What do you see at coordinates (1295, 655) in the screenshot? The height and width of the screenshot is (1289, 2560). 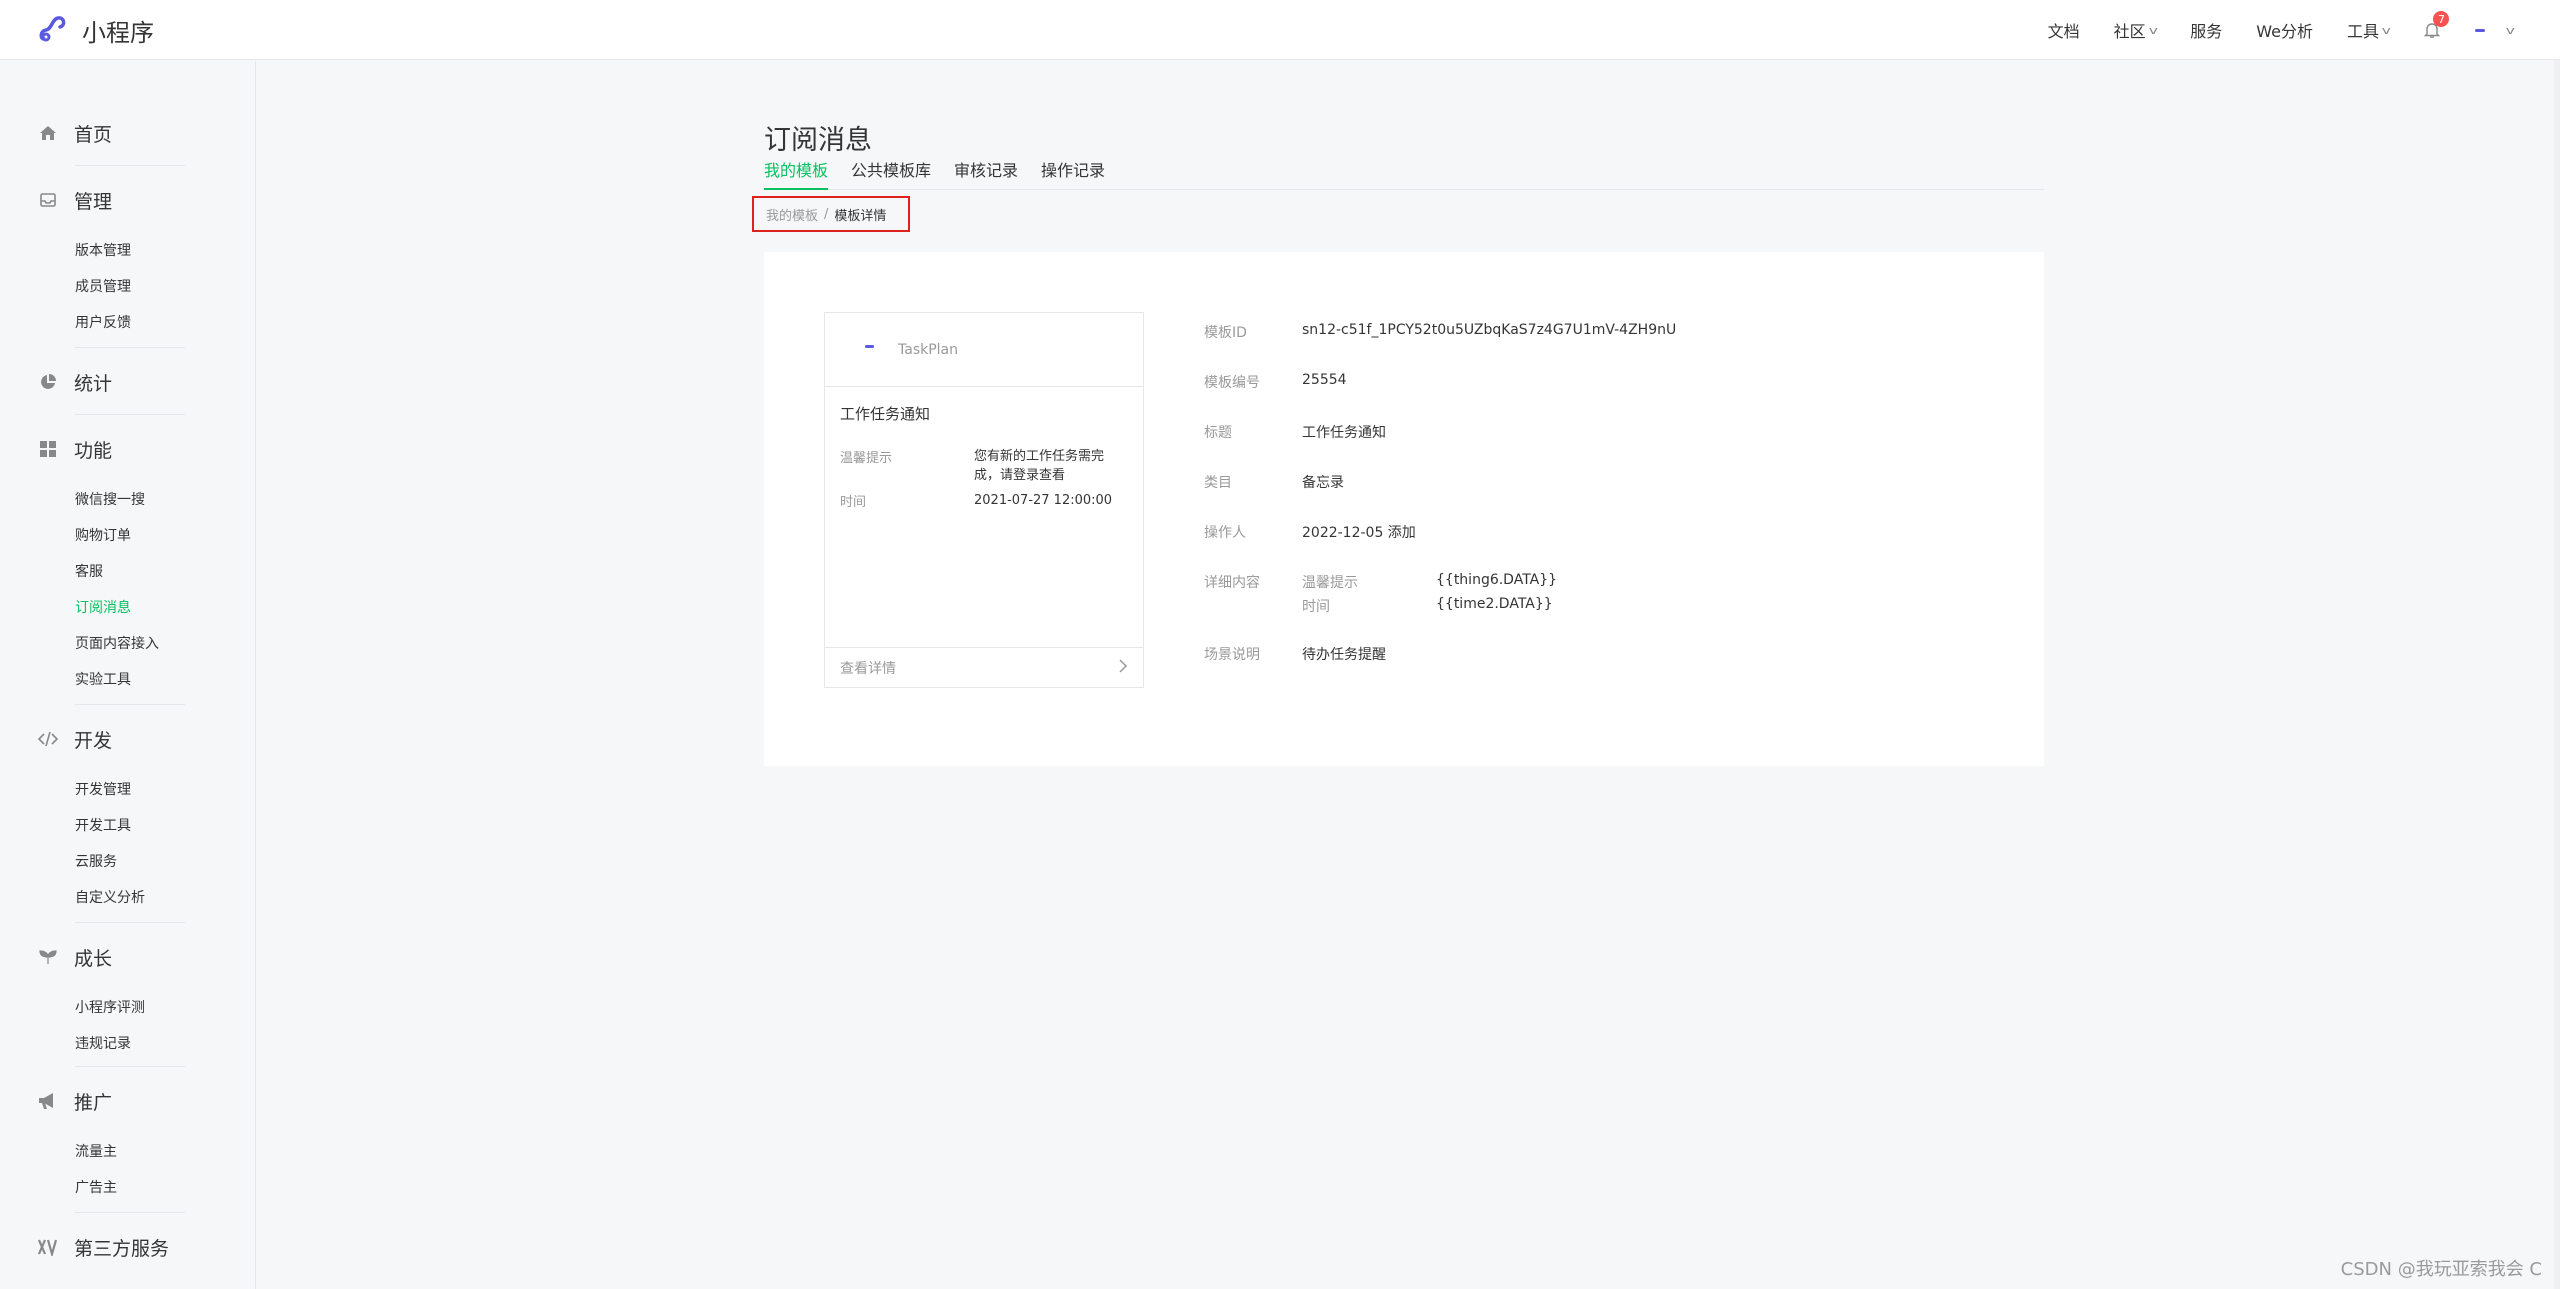 I see `detail-row-scene: 场景说明 待办任务提醒` at bounding box center [1295, 655].